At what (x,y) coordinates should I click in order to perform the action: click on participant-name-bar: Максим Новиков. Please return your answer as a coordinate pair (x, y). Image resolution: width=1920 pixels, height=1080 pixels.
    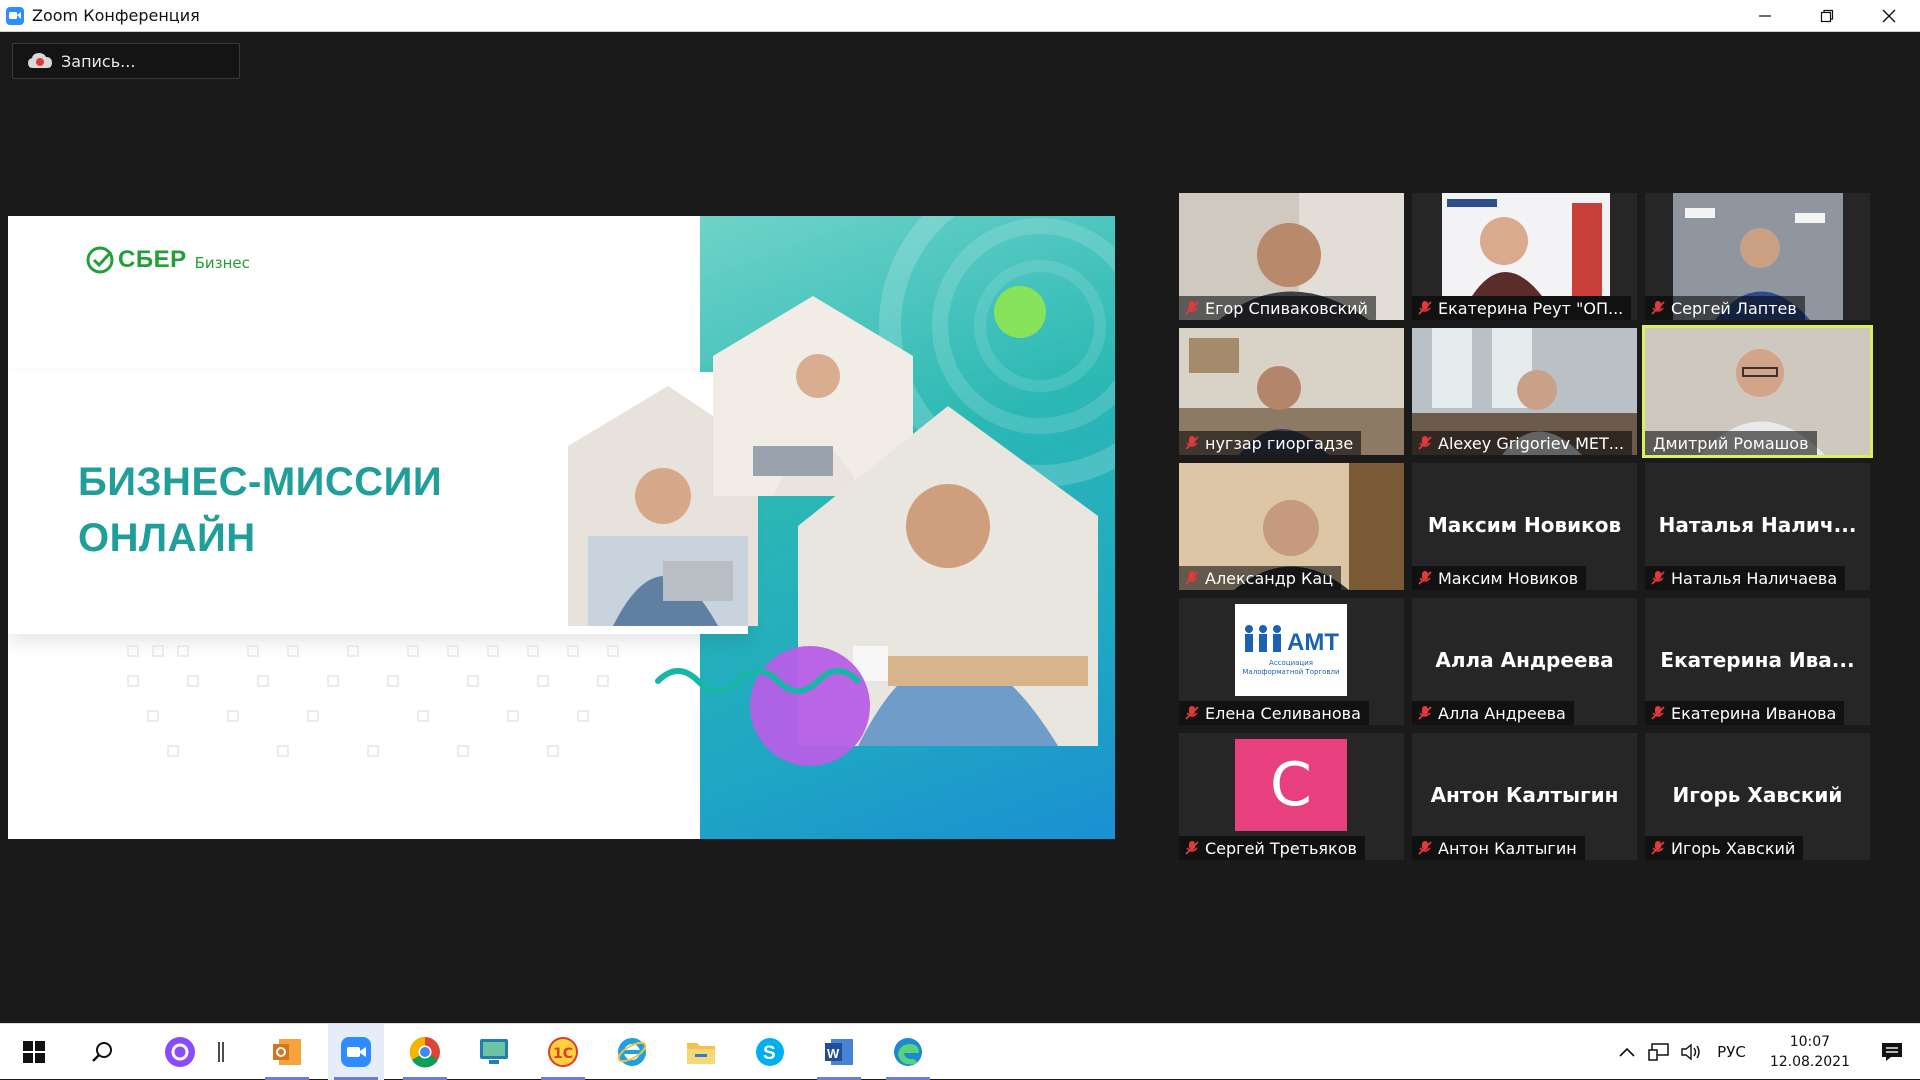
    Looking at the image, I should click on (1499, 578).